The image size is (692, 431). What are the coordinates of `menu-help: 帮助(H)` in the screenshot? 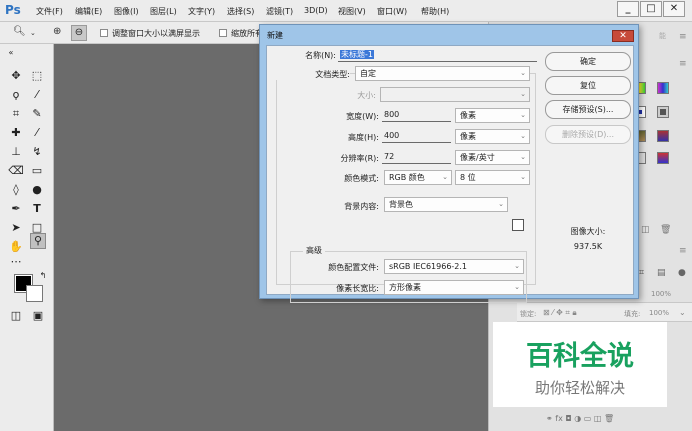 It's located at (435, 11).